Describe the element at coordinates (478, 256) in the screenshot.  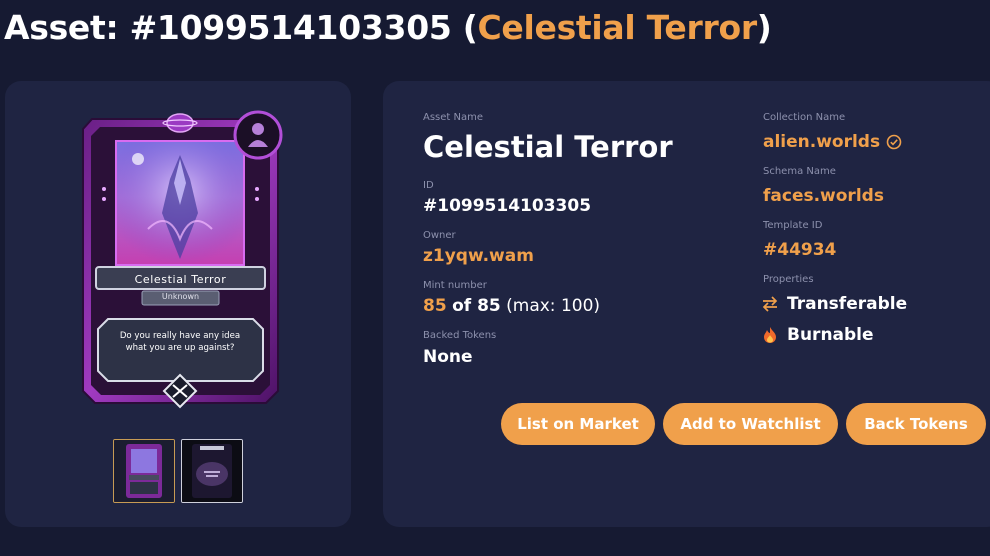
I see `owner-link: z1yqw.wam` at that location.